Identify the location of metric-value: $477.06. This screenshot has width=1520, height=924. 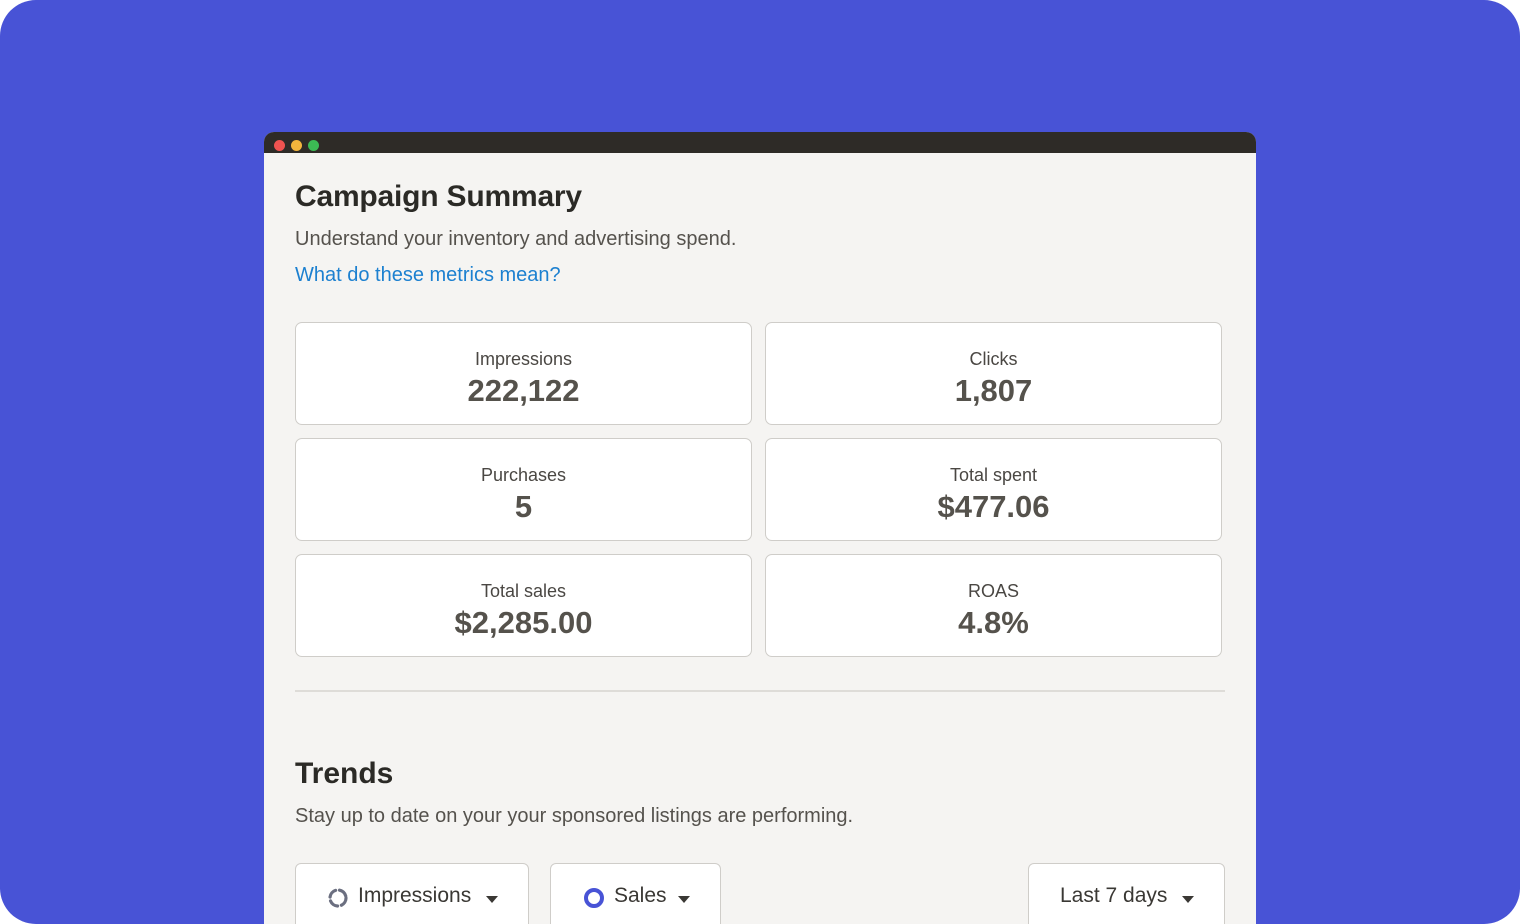
(993, 506).